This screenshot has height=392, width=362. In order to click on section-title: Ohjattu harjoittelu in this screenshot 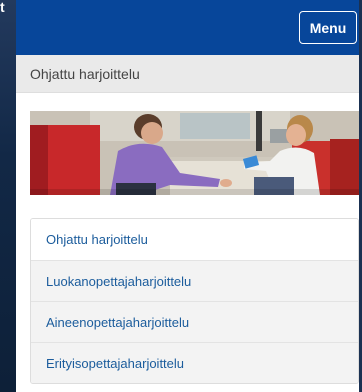, I will do `click(85, 73)`.